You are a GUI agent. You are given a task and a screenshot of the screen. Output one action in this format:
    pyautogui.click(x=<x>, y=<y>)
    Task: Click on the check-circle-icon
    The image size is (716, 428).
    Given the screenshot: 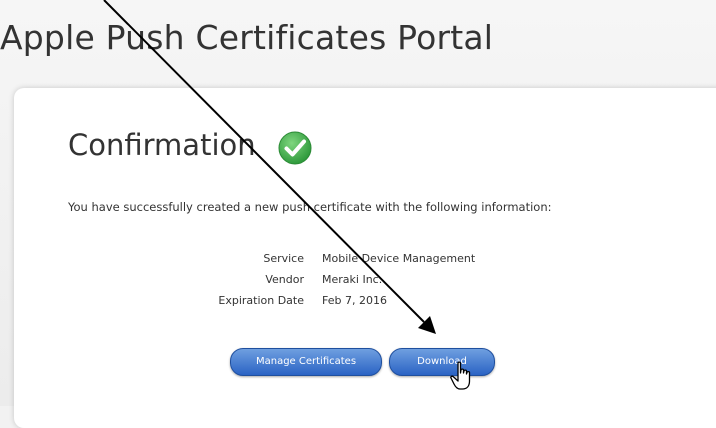 What is the action you would take?
    pyautogui.click(x=295, y=148)
    